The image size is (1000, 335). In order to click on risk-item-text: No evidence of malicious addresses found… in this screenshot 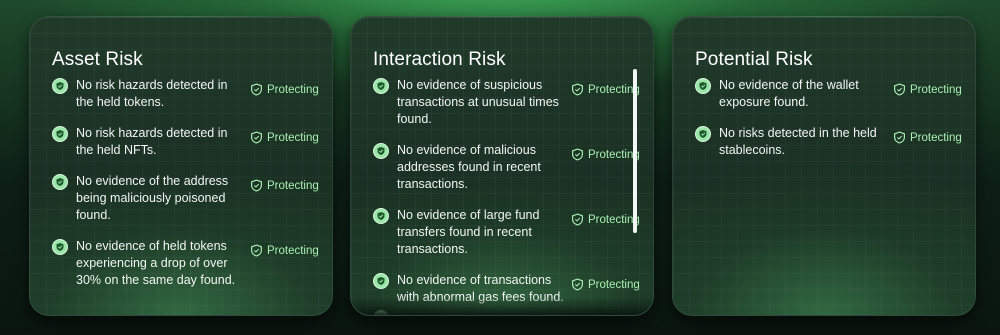, I will do `click(469, 167)`.